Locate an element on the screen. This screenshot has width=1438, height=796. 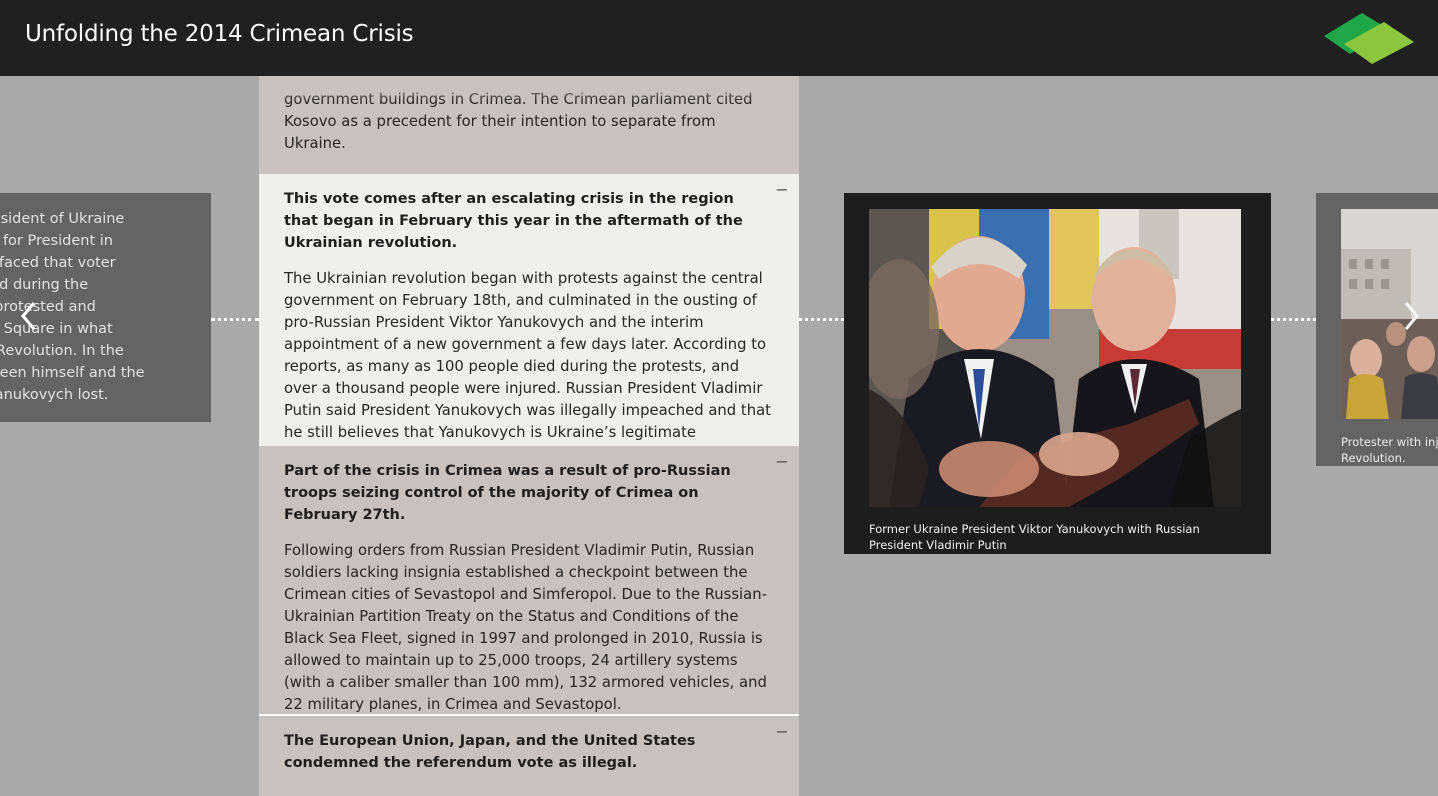
next-arrow is located at coordinates (1411, 316).